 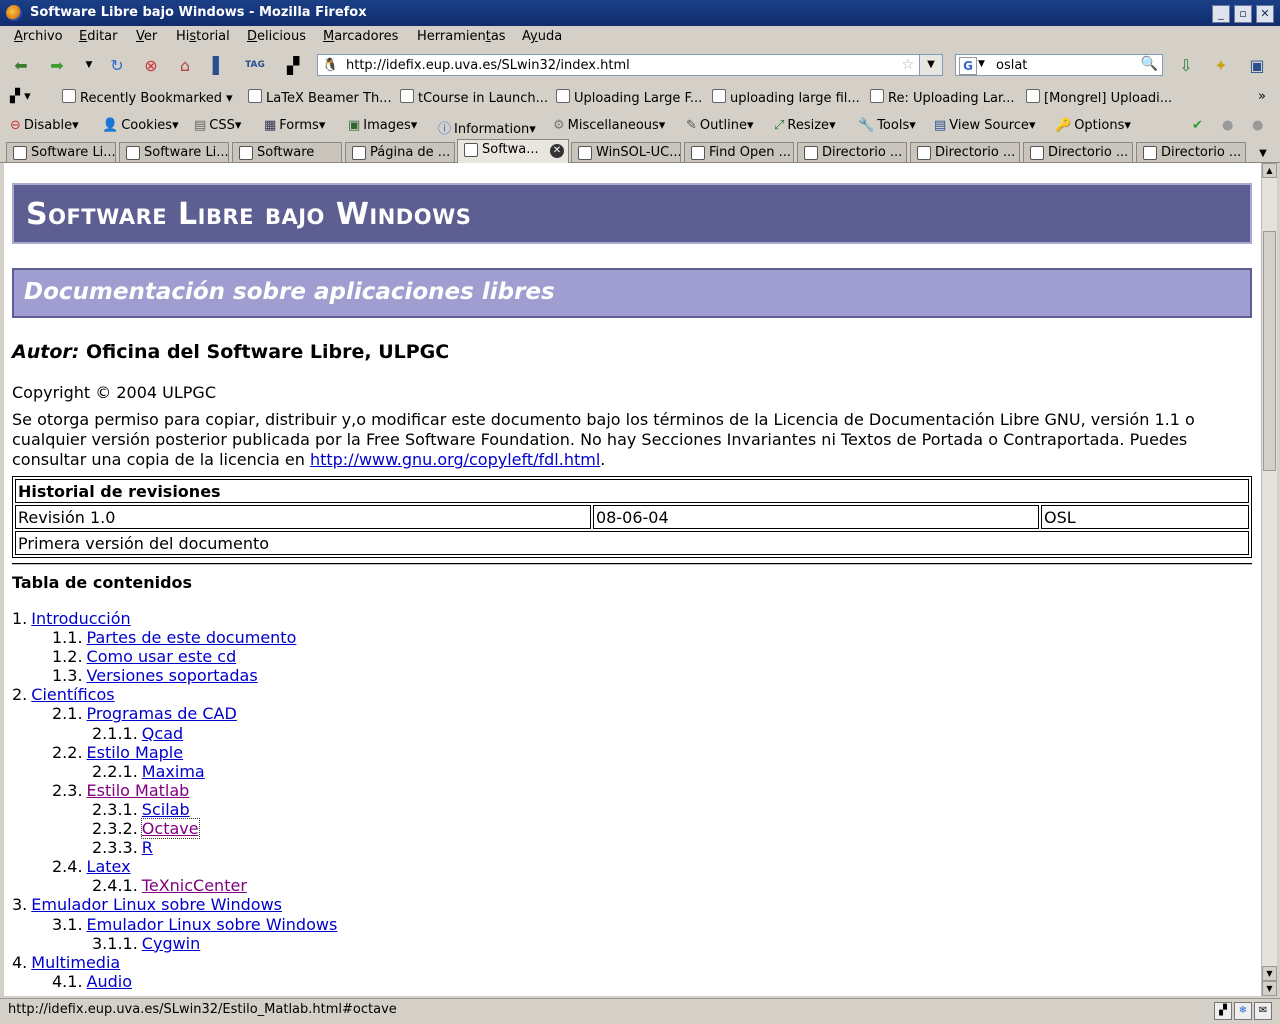 I want to click on maximize-button: ▫, so click(x=1243, y=14).